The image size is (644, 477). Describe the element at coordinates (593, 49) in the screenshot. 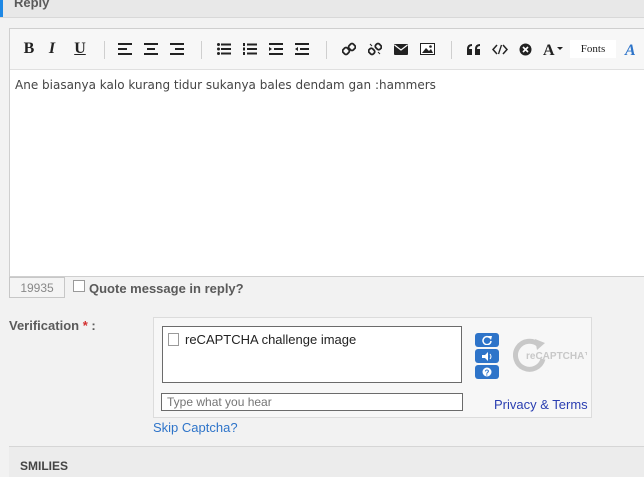

I see `font-family-select: Fonts` at that location.